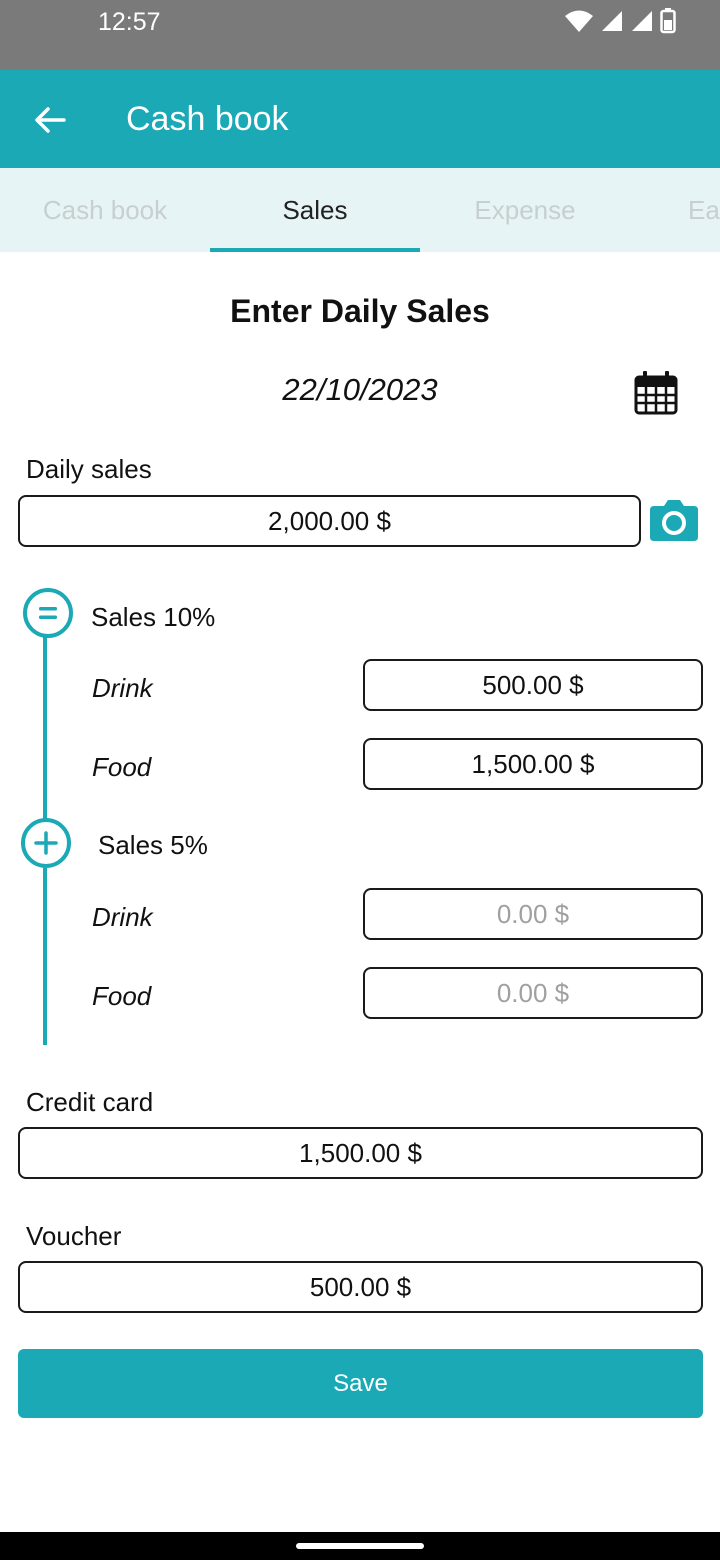 The width and height of the screenshot is (720, 1560). I want to click on calendar-button, so click(656, 393).